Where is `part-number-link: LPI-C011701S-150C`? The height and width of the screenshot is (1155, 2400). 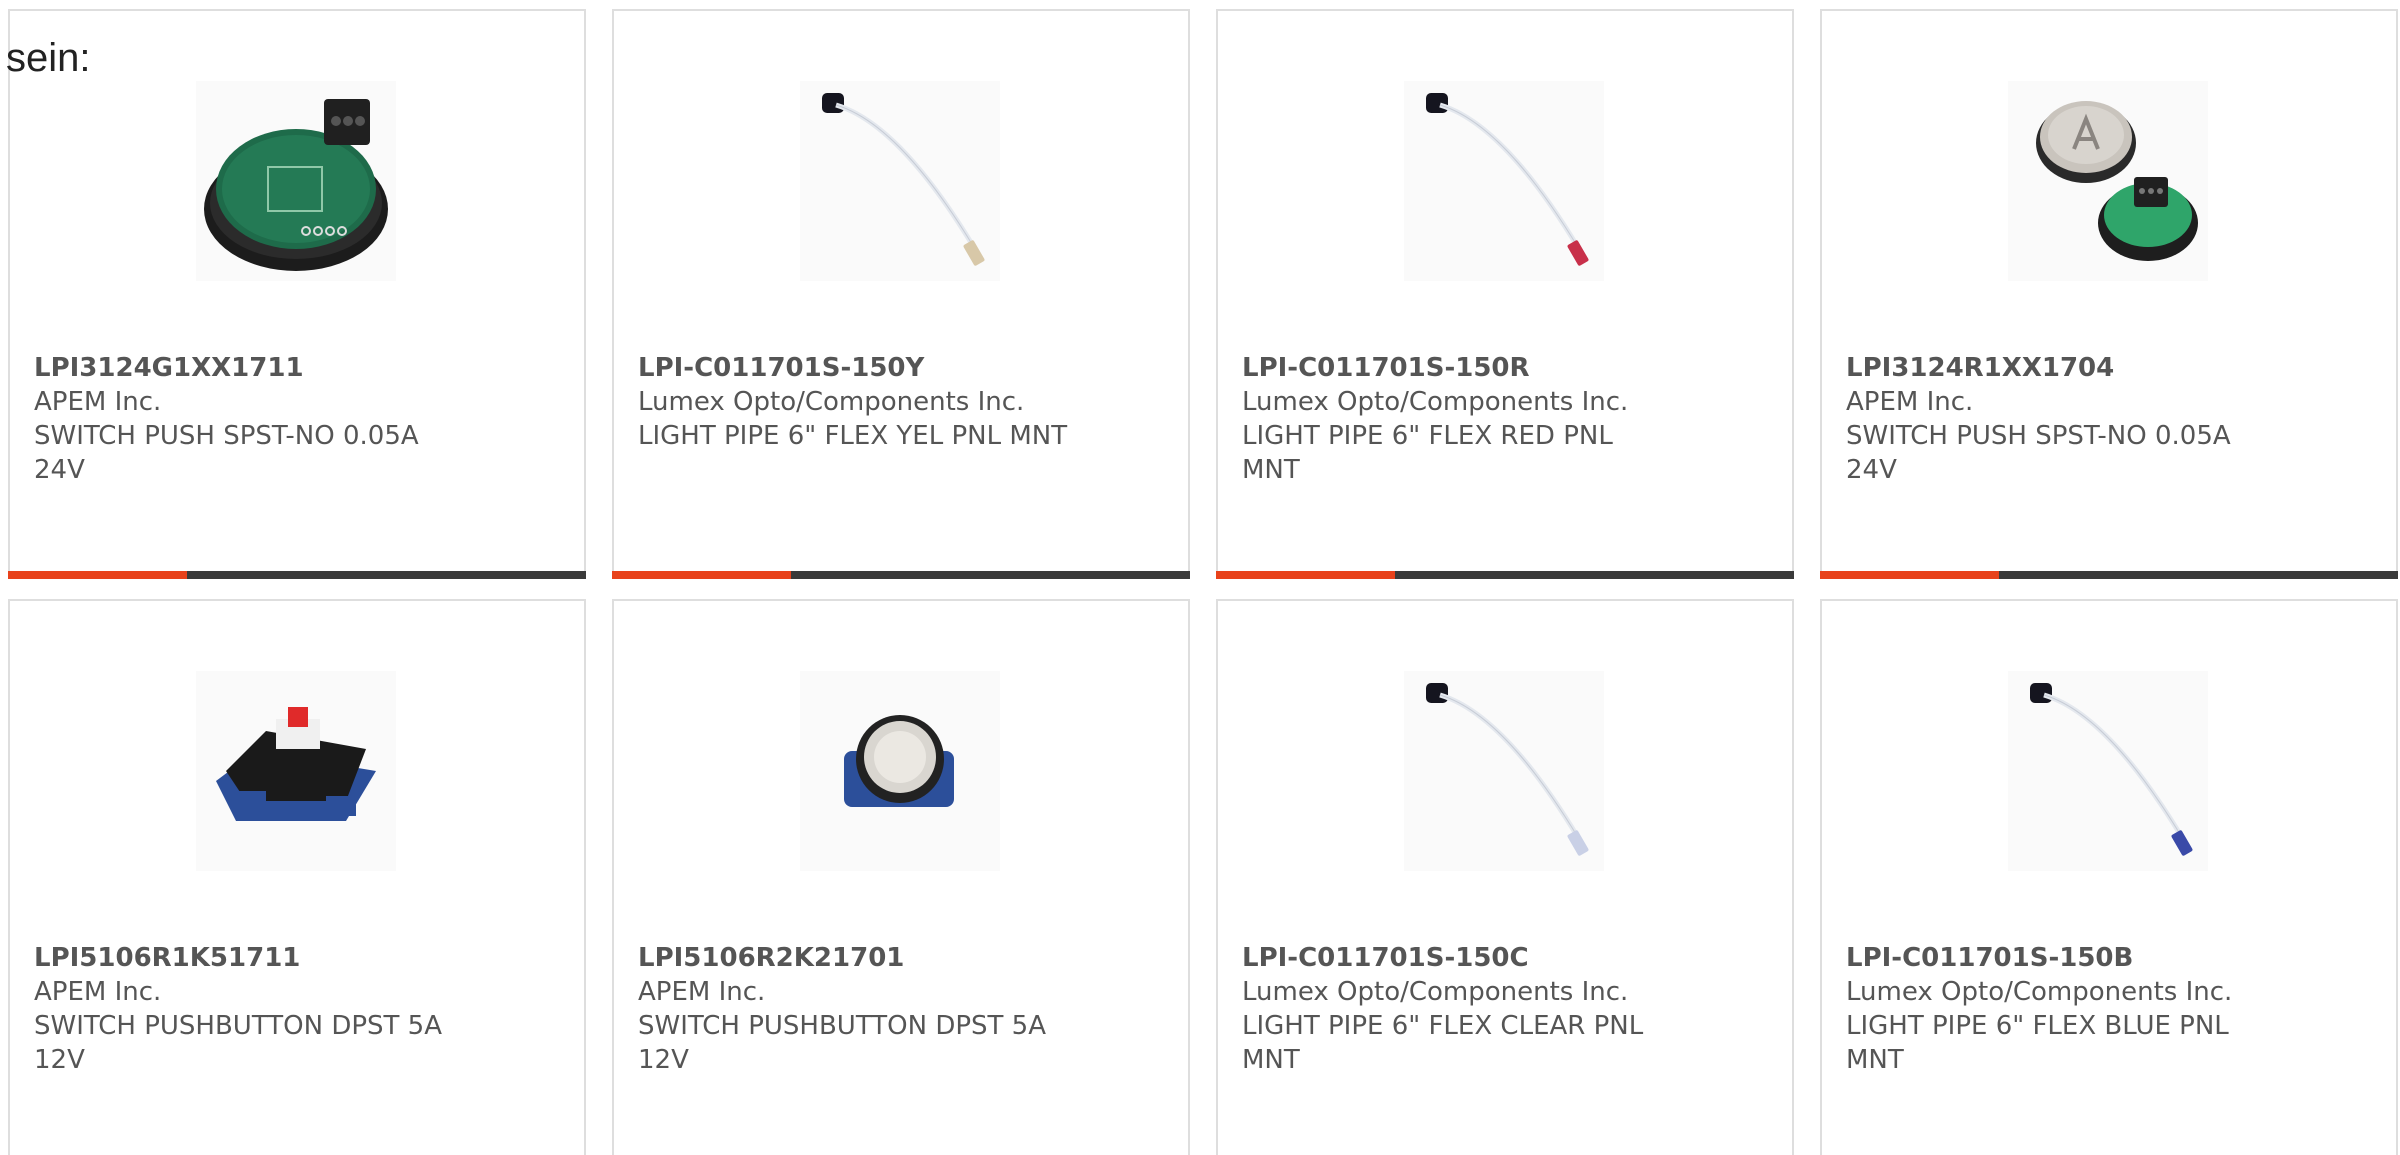
part-number-link: LPI-C011701S-150C is located at coordinates (1505, 958).